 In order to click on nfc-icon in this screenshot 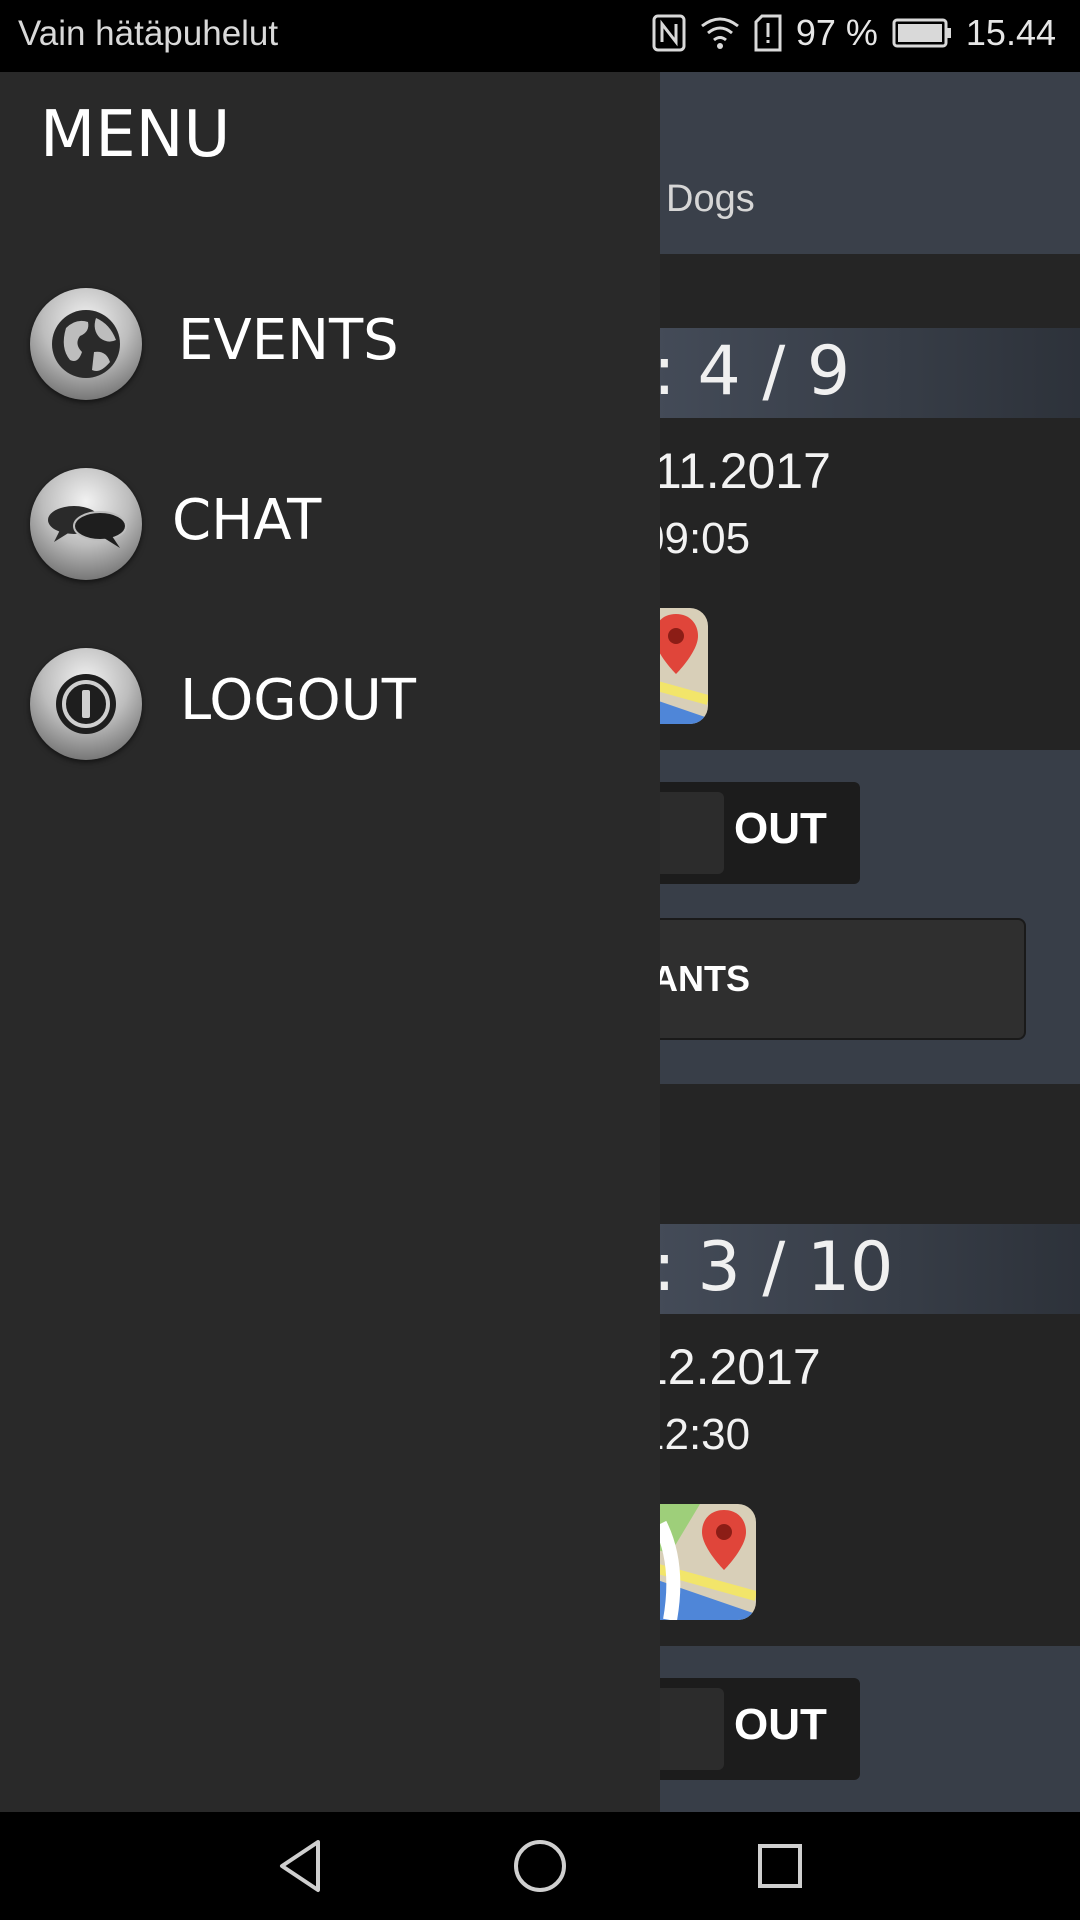, I will do `click(669, 33)`.